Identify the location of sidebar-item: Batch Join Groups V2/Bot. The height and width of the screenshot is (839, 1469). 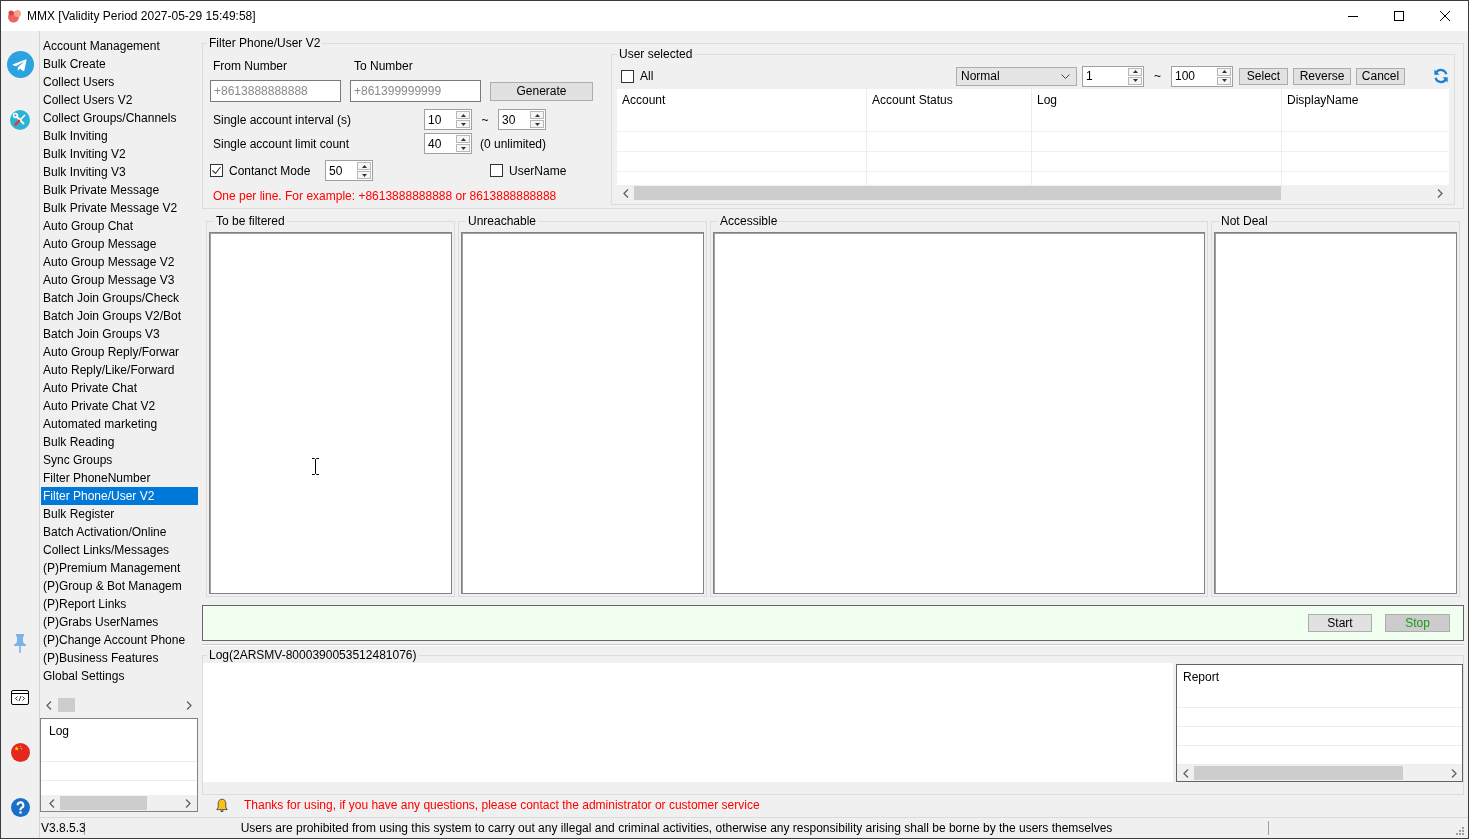
(119, 316).